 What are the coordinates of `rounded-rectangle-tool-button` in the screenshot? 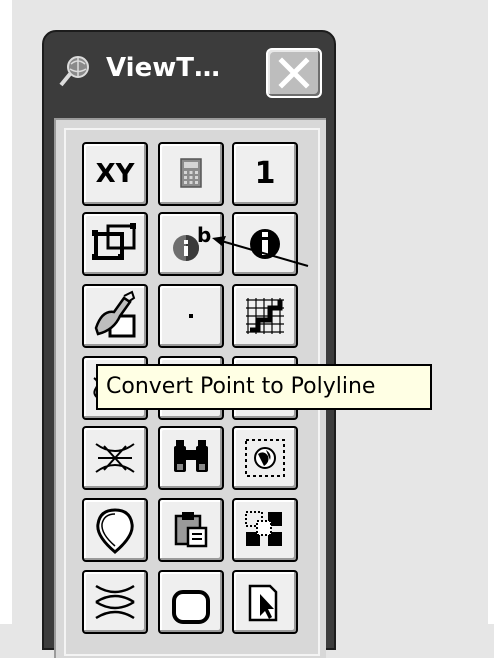 It's located at (191, 602).